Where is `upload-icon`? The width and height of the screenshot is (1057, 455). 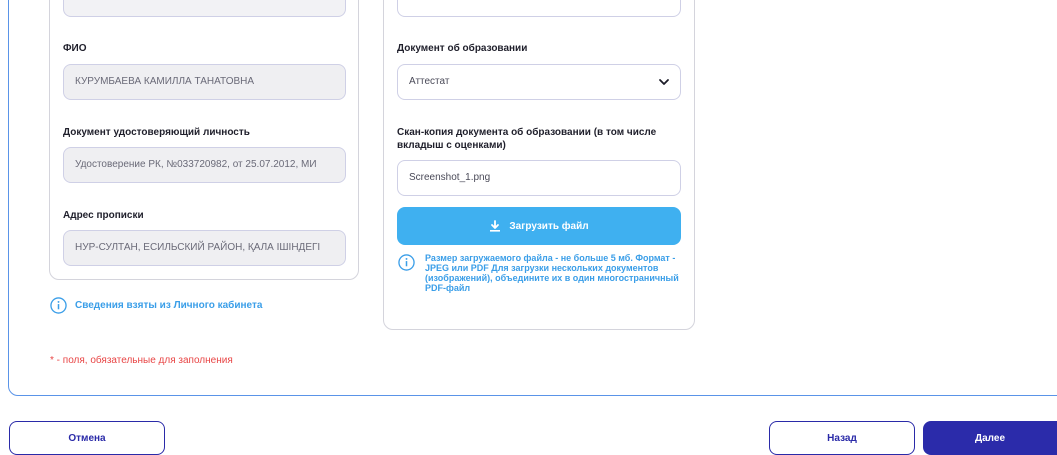
upload-icon is located at coordinates (495, 226).